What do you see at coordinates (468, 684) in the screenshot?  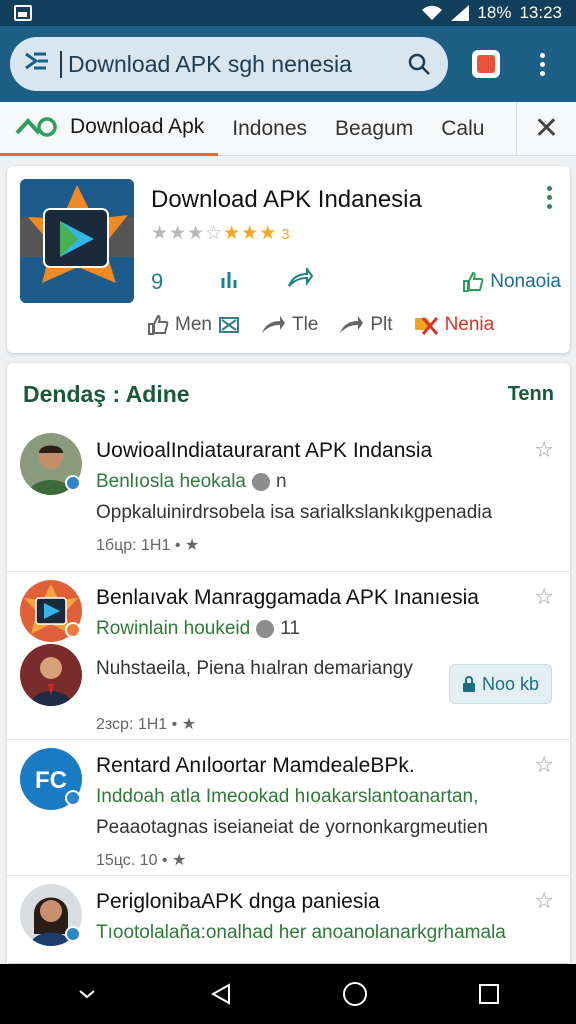 I see `lock-icon` at bounding box center [468, 684].